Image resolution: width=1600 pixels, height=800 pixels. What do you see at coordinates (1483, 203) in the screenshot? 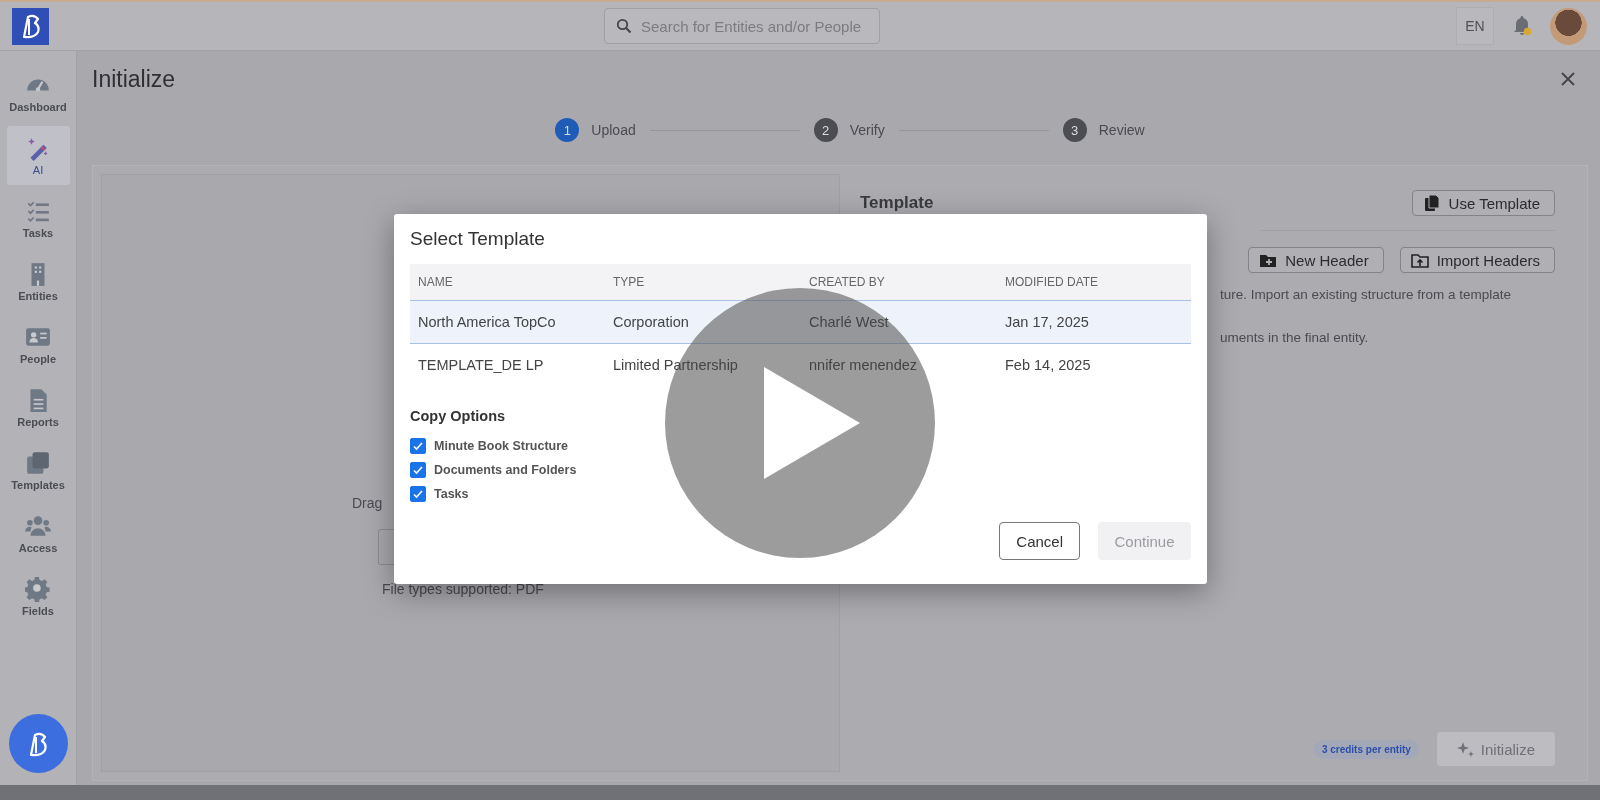
I see `use-template-button: Use Template` at bounding box center [1483, 203].